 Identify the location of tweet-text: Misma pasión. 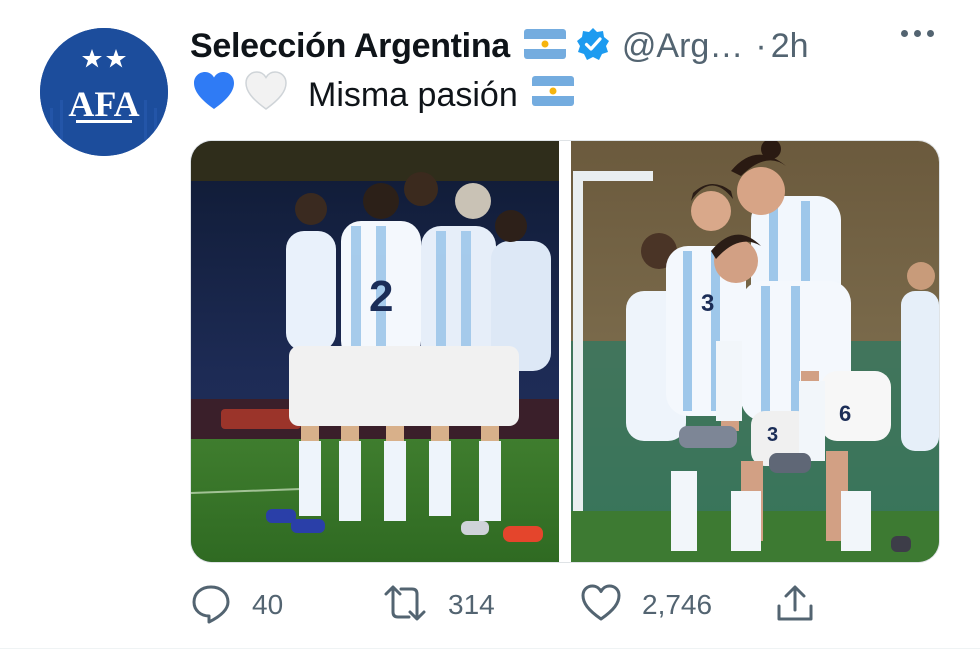
(383, 95).